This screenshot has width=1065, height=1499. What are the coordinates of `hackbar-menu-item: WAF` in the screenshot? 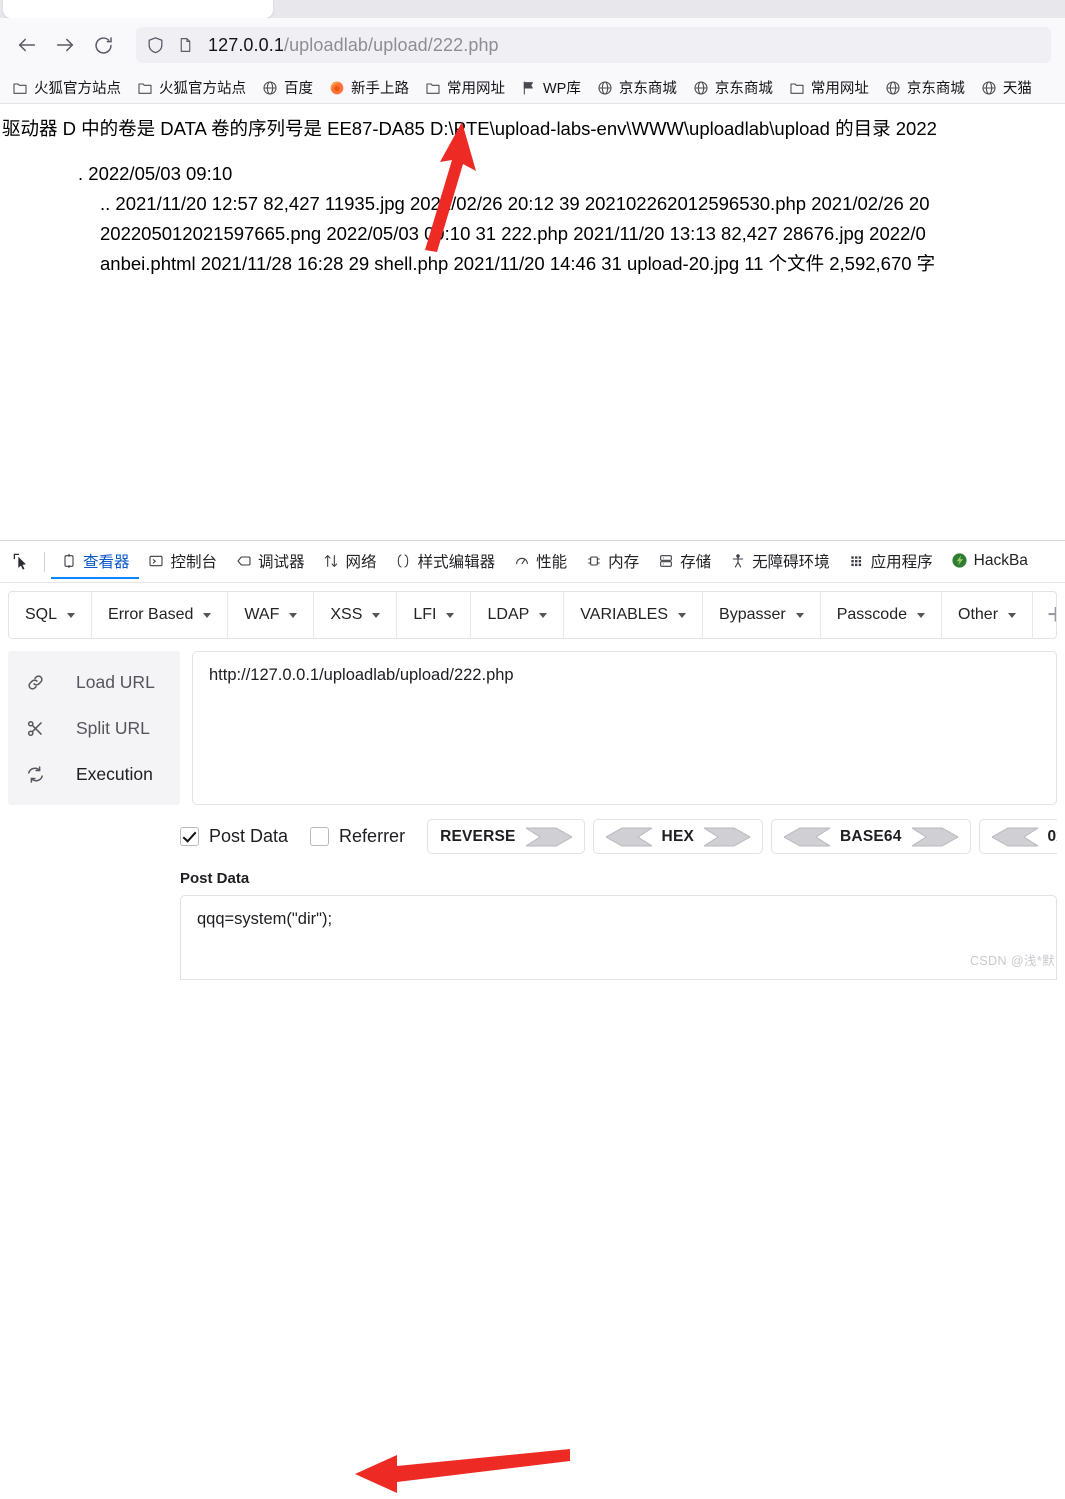 It's located at (271, 615).